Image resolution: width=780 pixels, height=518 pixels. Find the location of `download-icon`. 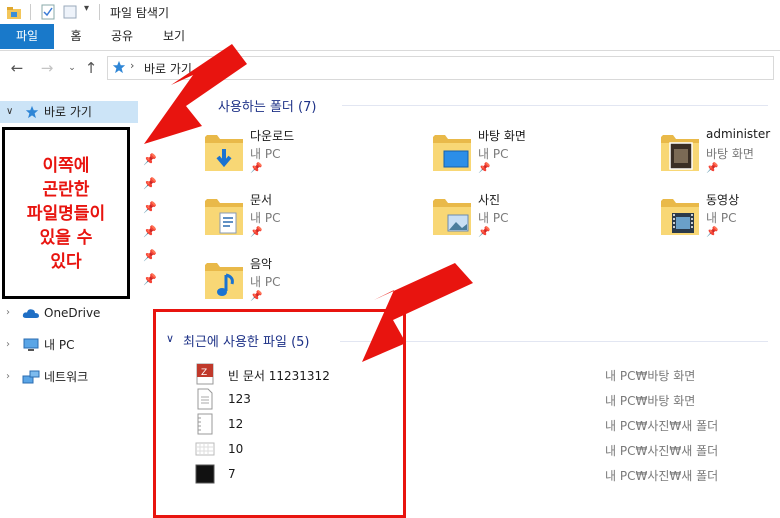

download-icon is located at coordinates (224, 151).